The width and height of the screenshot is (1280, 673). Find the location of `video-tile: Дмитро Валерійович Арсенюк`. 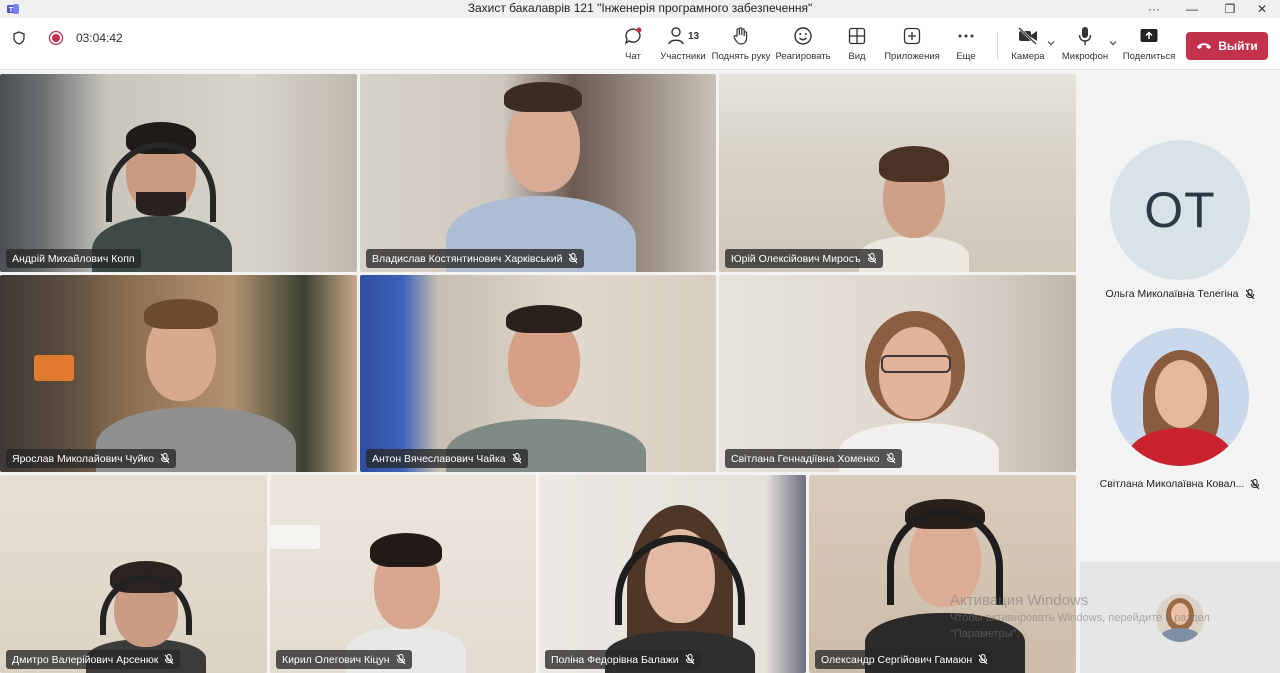

video-tile: Дмитро Валерійович Арсенюк is located at coordinates (133, 574).